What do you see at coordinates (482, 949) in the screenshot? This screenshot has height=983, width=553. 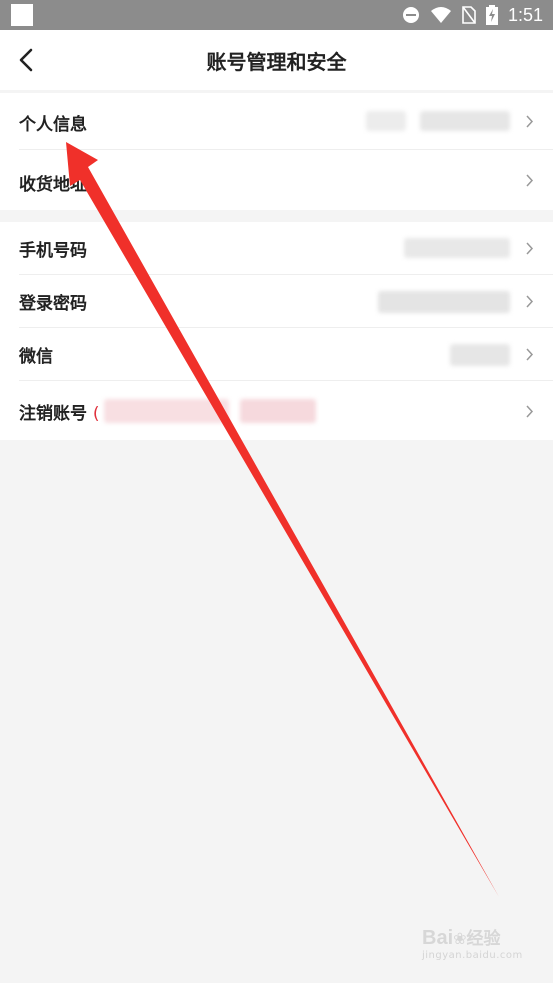 I see `watermark: Bai❀经验 jingyan.baidu.com` at bounding box center [482, 949].